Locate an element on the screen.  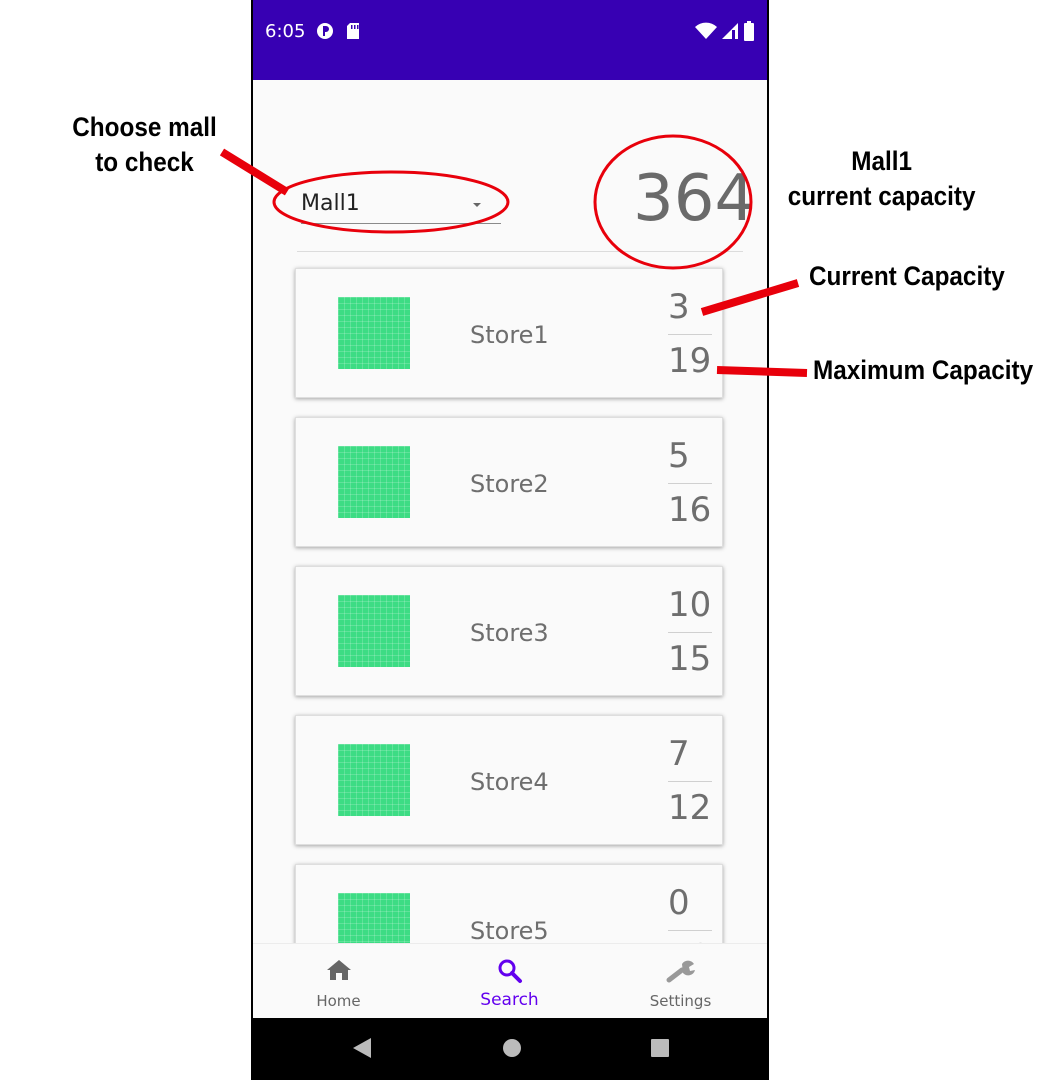
store-max-capacity: 19 is located at coordinates (690, 361).